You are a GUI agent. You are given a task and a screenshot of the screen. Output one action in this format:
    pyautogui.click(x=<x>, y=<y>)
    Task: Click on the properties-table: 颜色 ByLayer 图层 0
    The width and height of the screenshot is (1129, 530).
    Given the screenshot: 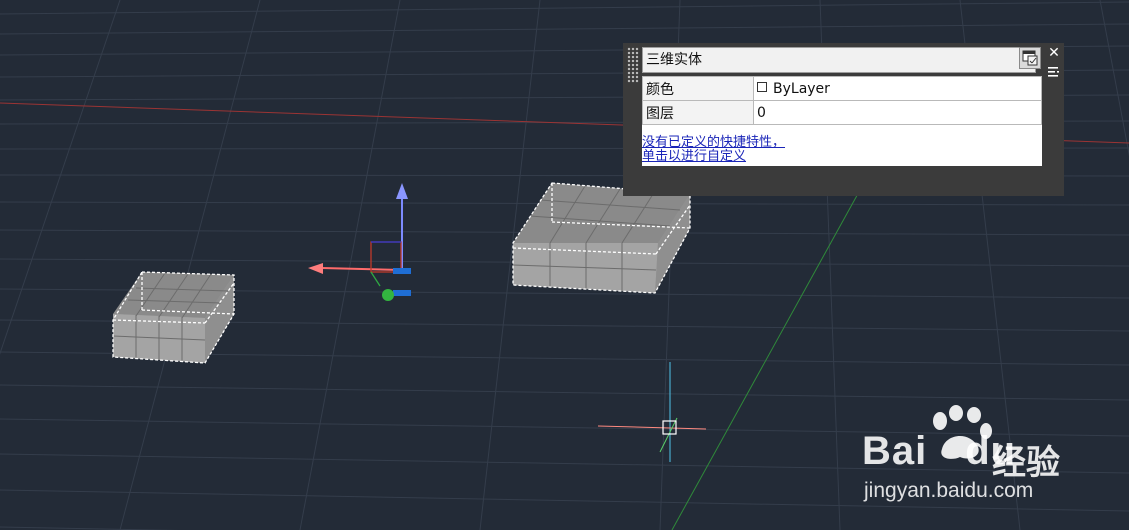 What is the action you would take?
    pyautogui.click(x=842, y=100)
    